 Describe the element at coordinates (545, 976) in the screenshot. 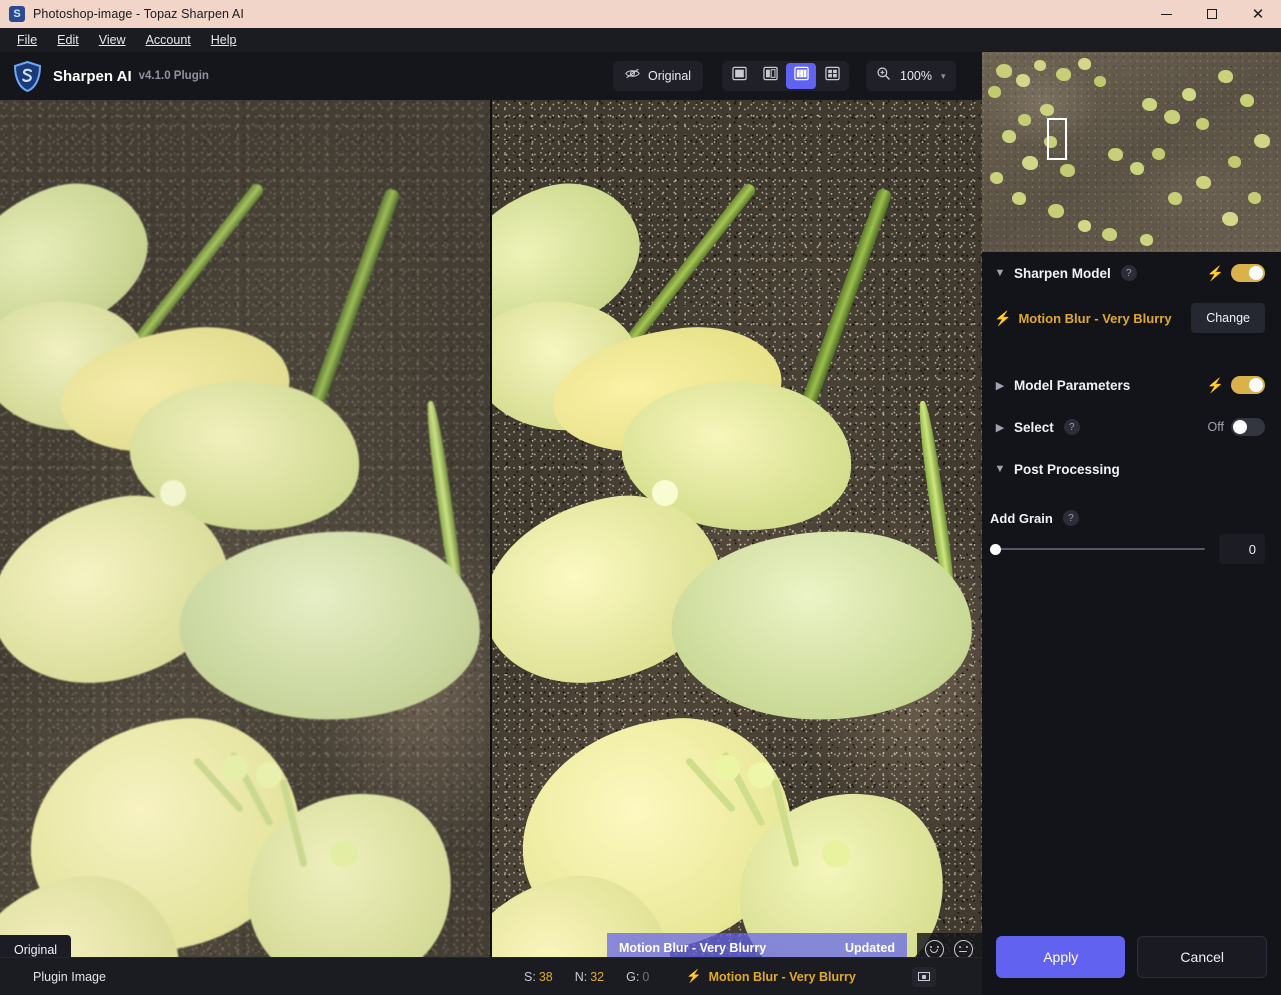

I see `stat-sharpen-value: 38` at that location.